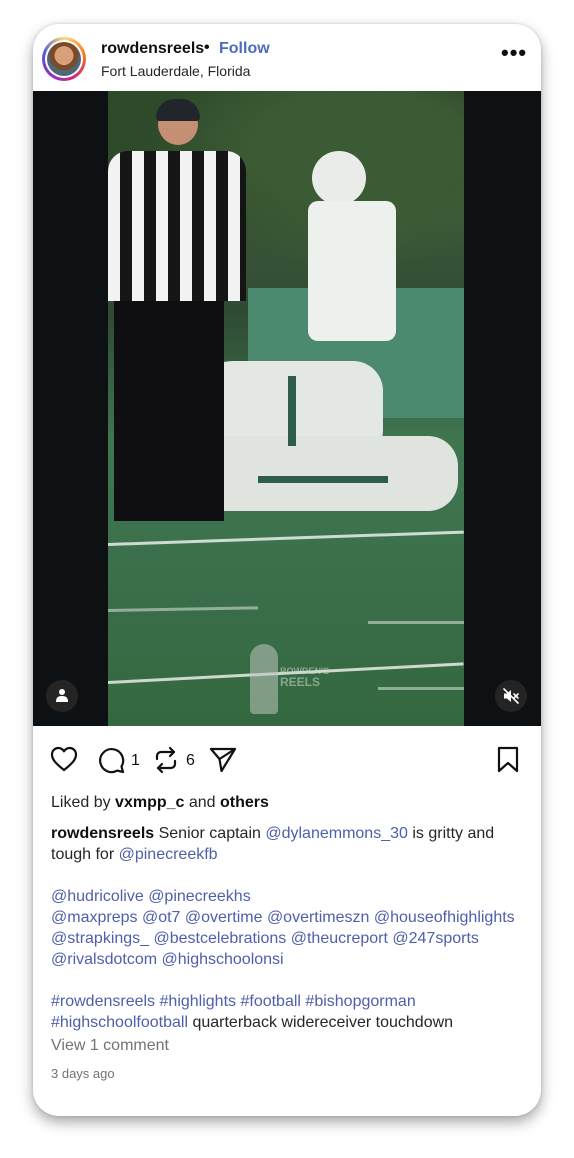 The width and height of the screenshot is (574, 1158). Describe the element at coordinates (97, 896) in the screenshot. I see `mention-link: @hudricolive` at that location.